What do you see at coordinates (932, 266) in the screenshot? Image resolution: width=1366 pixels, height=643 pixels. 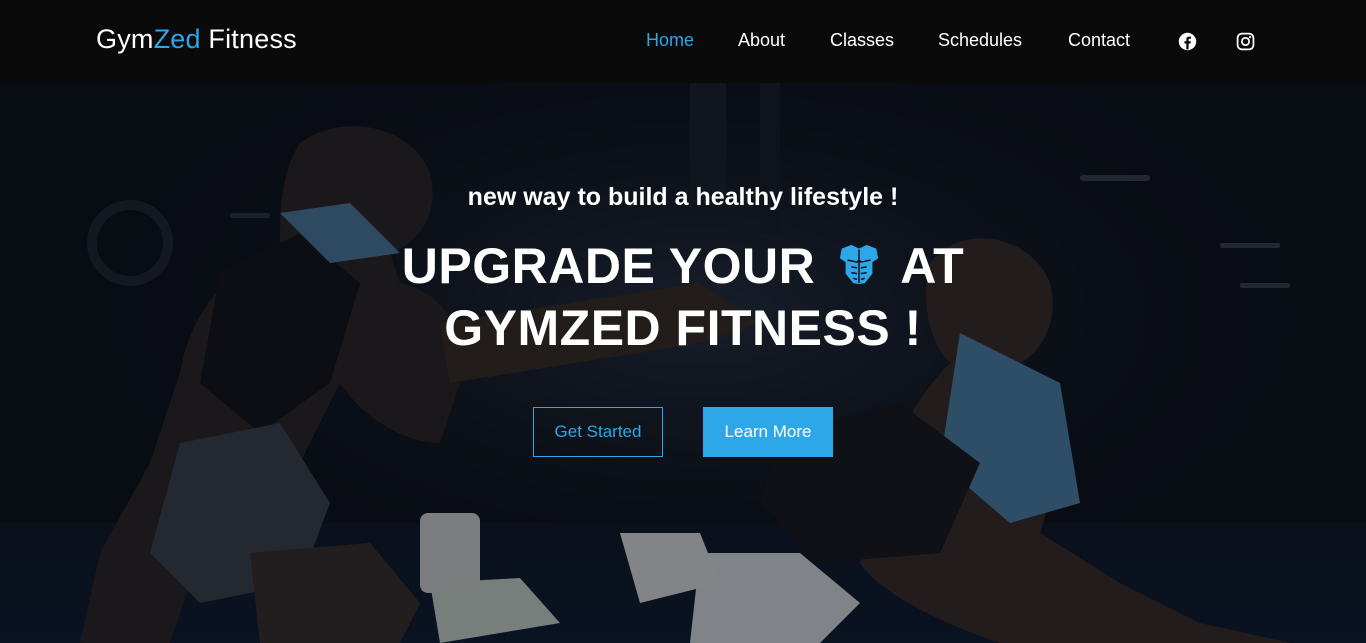 I see `headline-line-1-post: AT` at bounding box center [932, 266].